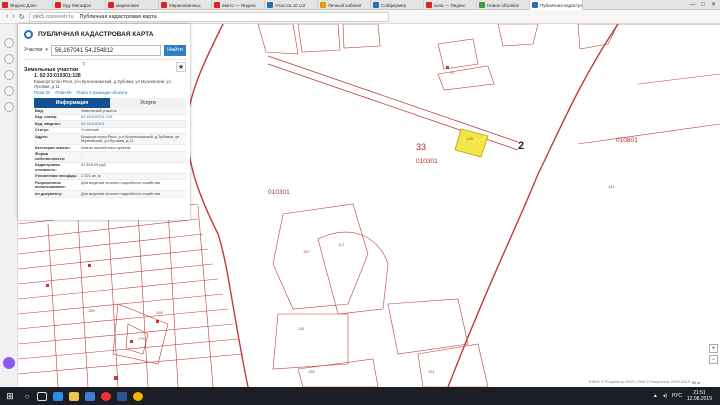  What do you see at coordinates (665, 396) in the screenshot?
I see `volume-icon: ◂)` at bounding box center [665, 396].